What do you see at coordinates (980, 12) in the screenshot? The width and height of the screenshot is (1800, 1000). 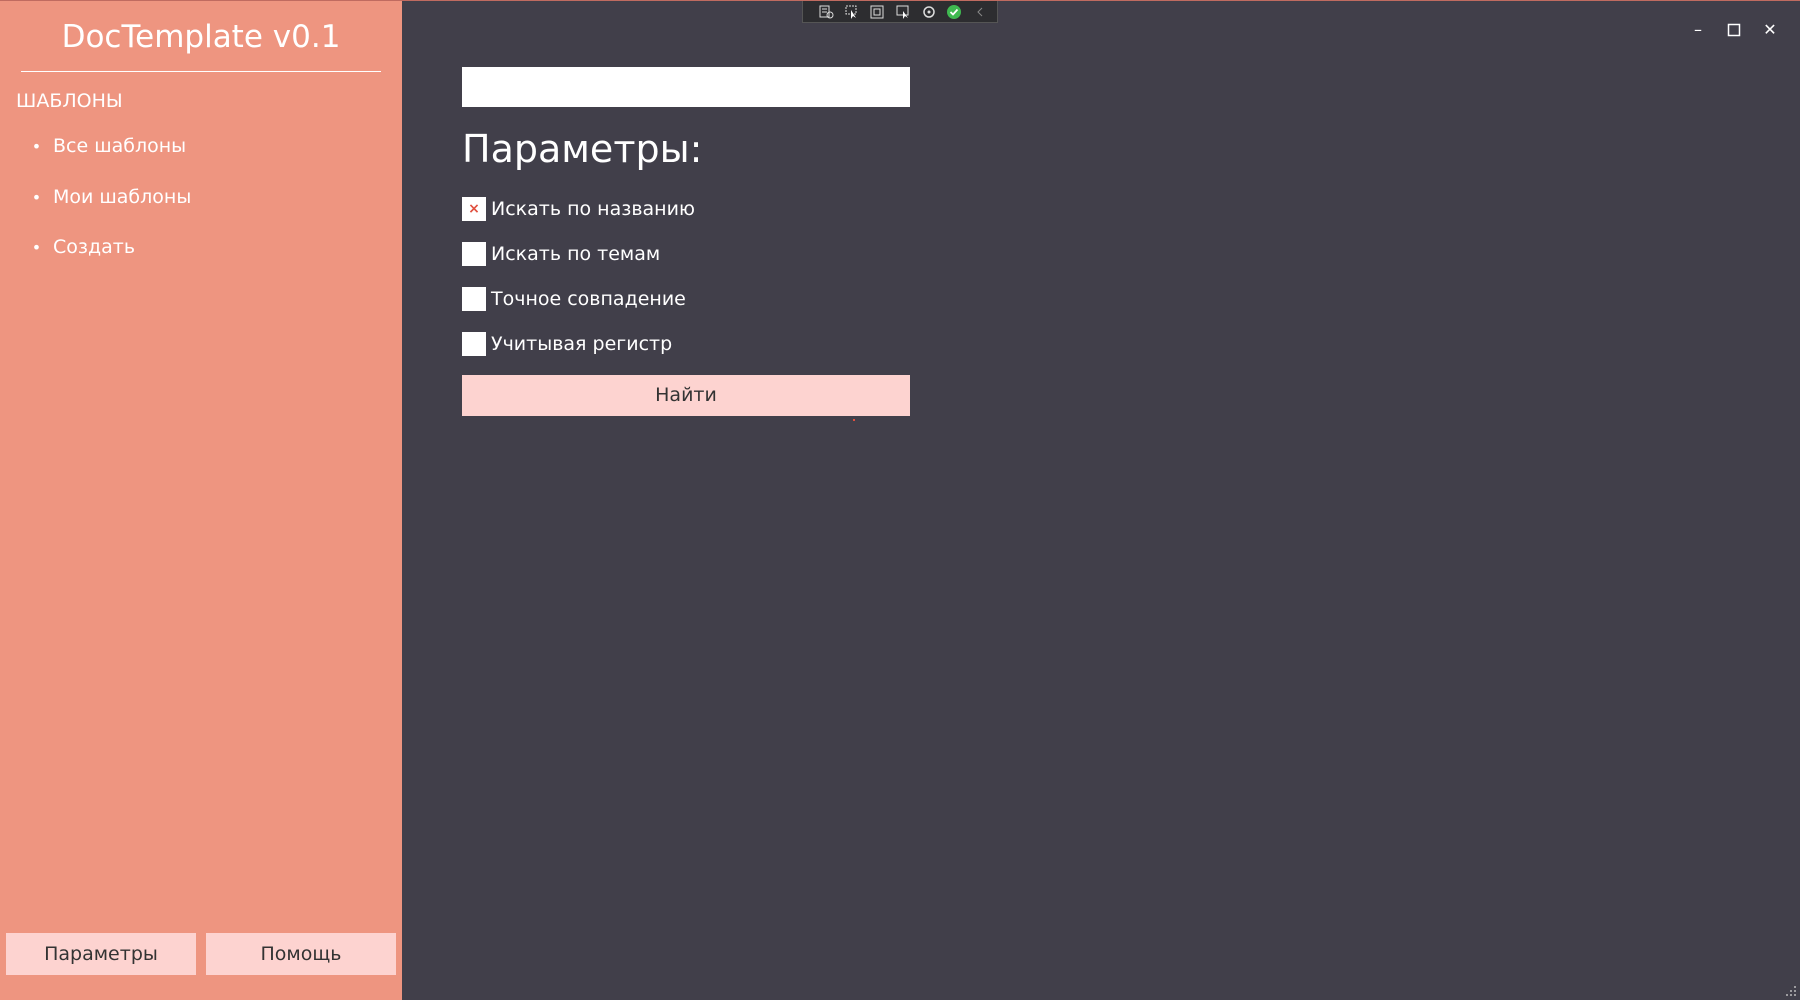 I see `collapse-chevron-icon` at bounding box center [980, 12].